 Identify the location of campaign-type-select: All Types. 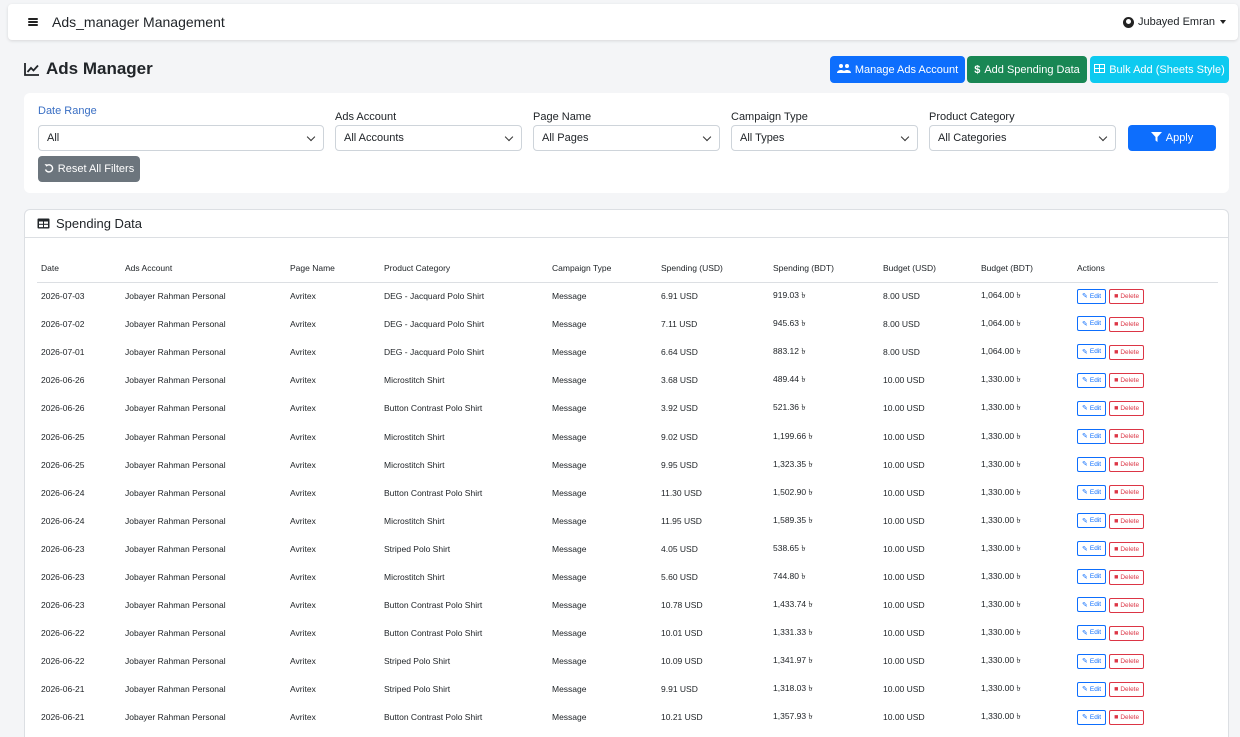
(824, 138).